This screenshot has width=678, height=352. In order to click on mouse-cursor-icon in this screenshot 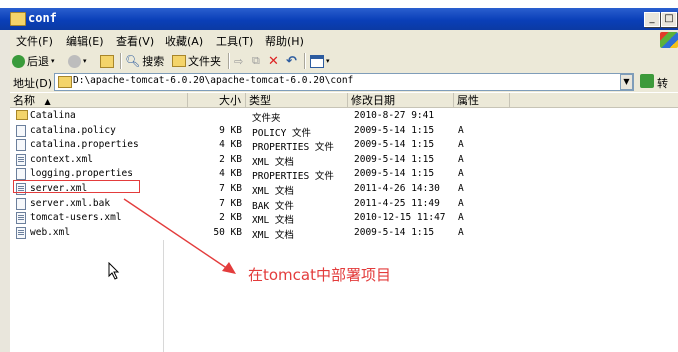, I will do `click(114, 271)`.